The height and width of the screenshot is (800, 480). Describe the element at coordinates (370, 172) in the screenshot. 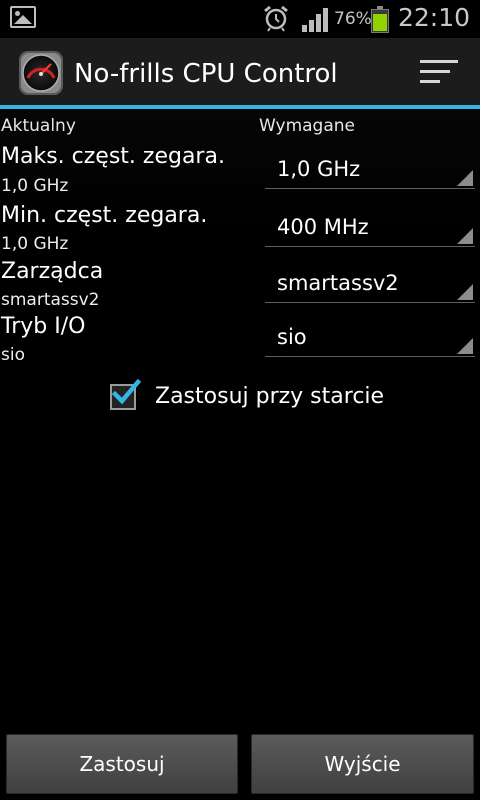

I see `max-freq-spinner: 1,0 GHz` at that location.